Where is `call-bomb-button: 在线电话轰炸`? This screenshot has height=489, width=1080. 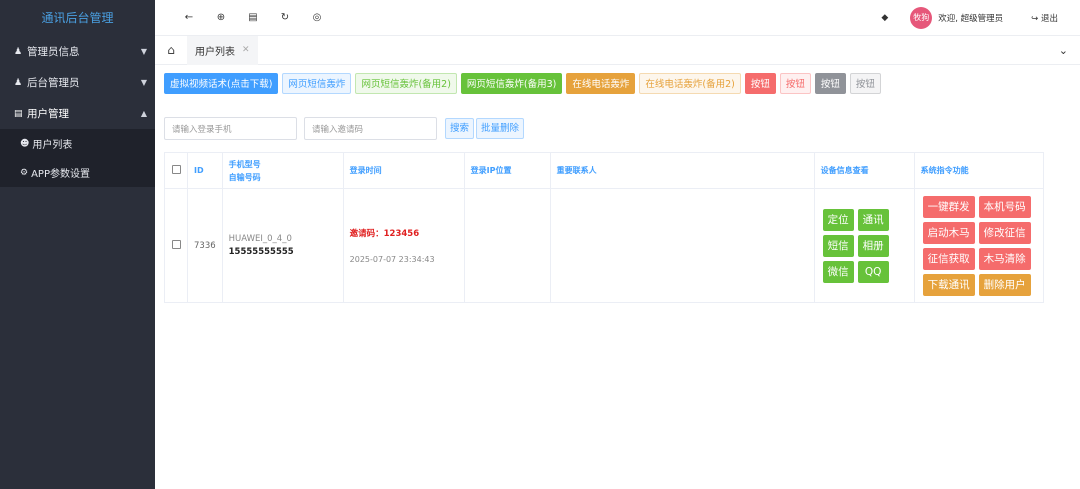
call-bomb-button: 在线电话轰炸 is located at coordinates (601, 83).